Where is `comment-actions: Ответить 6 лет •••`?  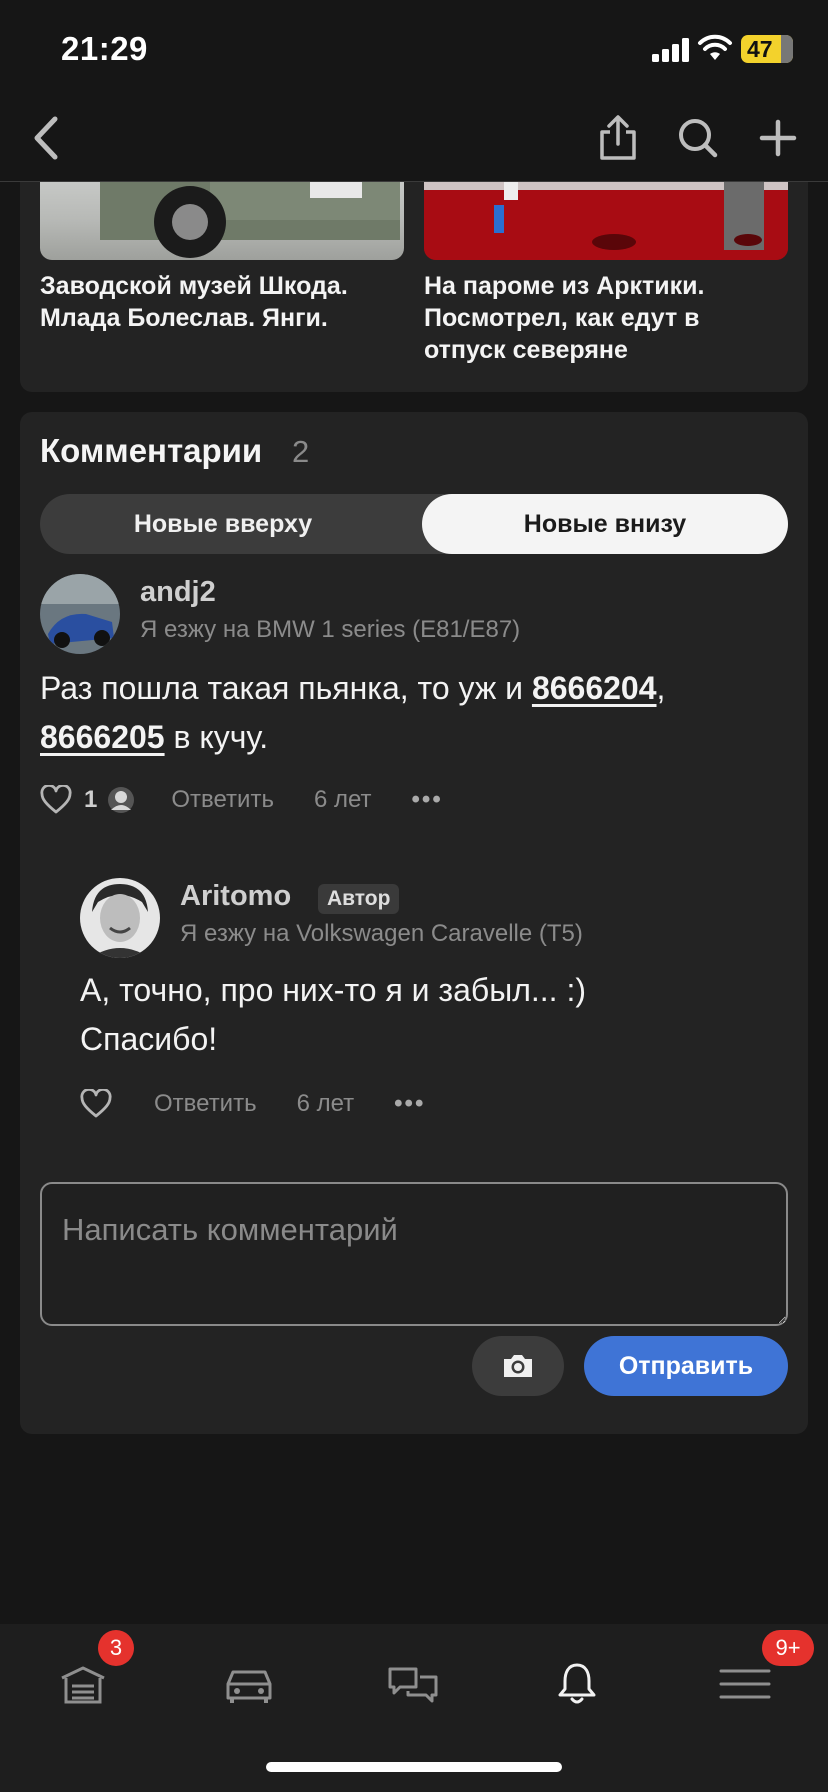 comment-actions: Ответить 6 лет ••• is located at coordinates (252, 1104).